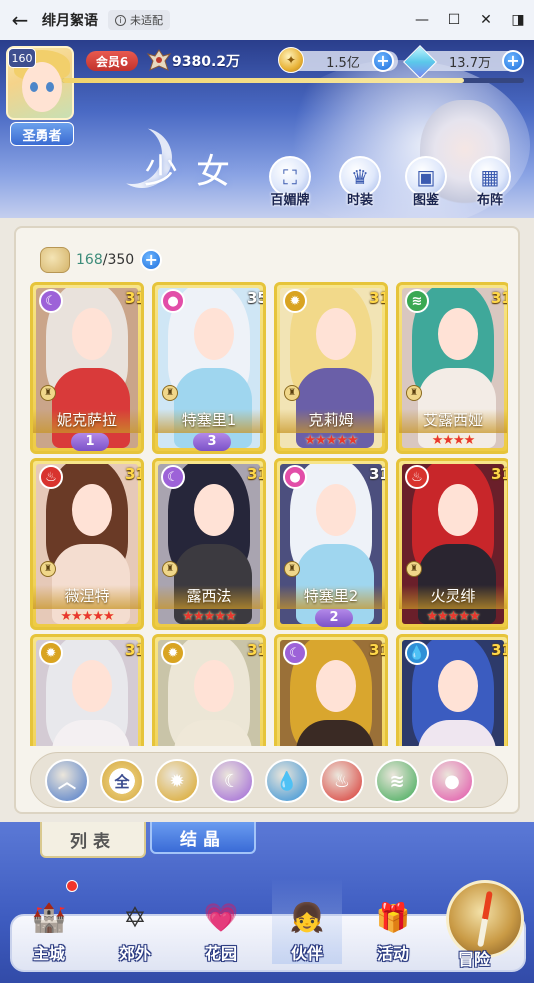  Describe the element at coordinates (417, 301) in the screenshot. I see `wind-element-icon: ≋` at that location.